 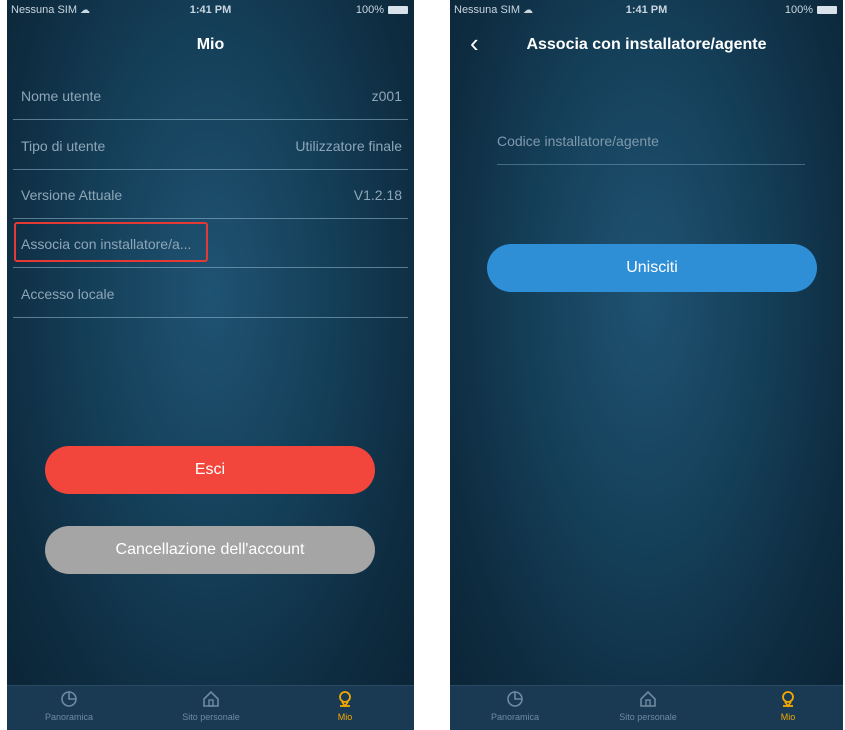 What do you see at coordinates (210, 550) in the screenshot?
I see `delete-account-button: Cancellazione dell'account` at bounding box center [210, 550].